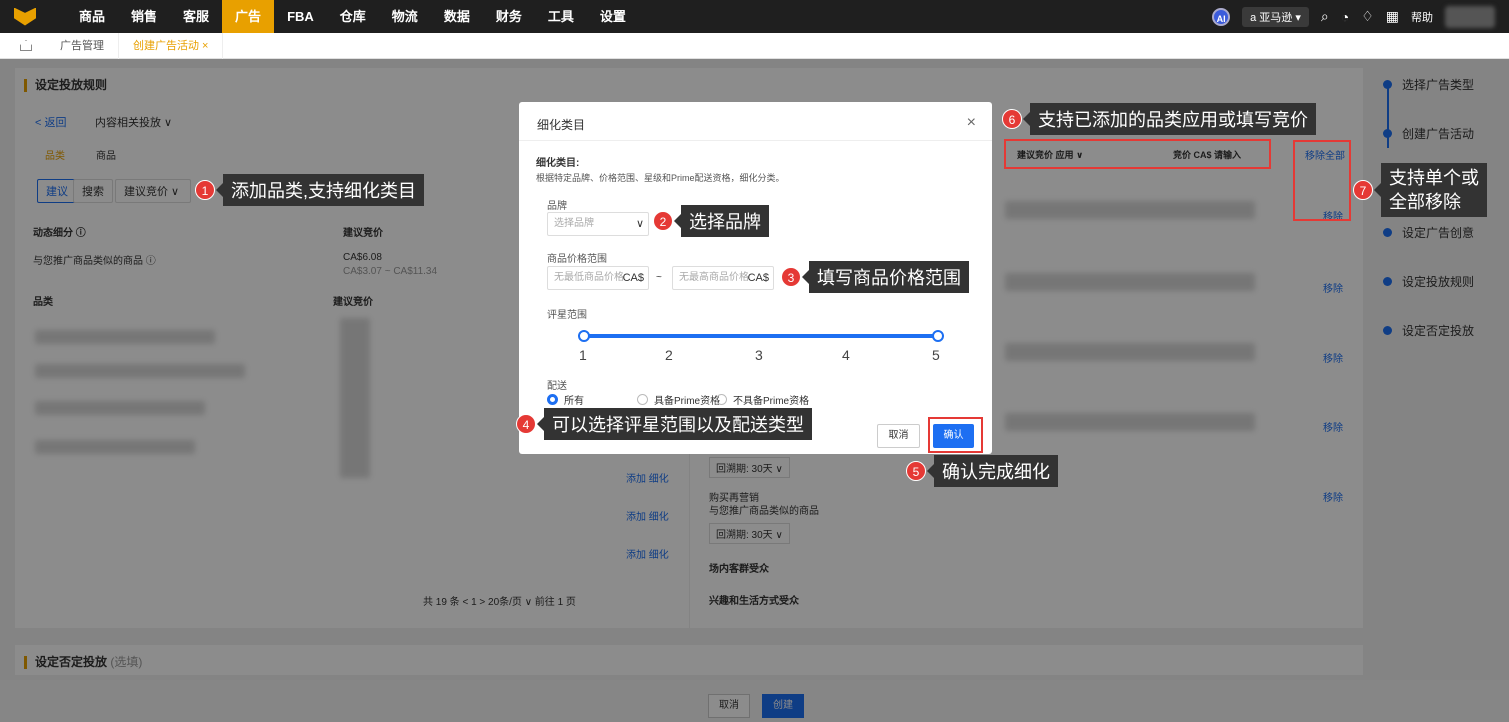 This screenshot has width=1509, height=722. Describe the element at coordinates (561, 16) in the screenshot. I see `nav-tools: 工具` at that location.